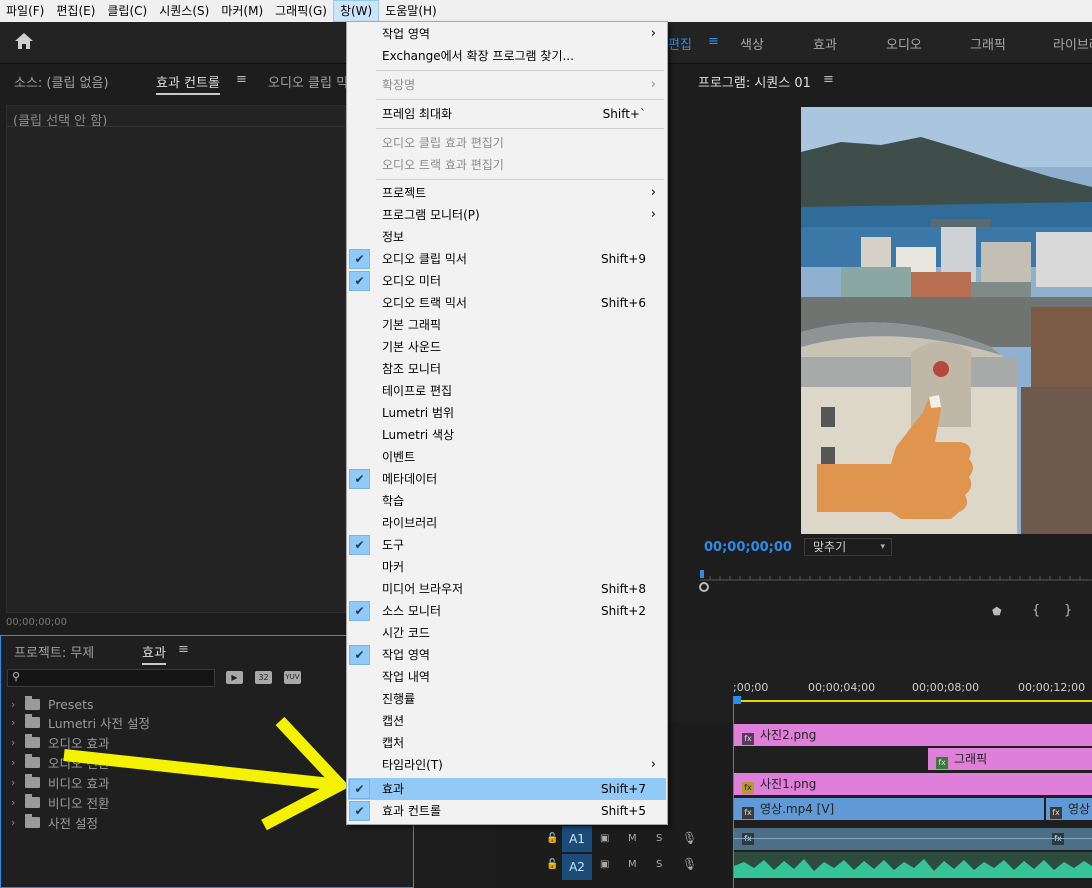 The image size is (1092, 888). What do you see at coordinates (507, 611) in the screenshot?
I see `menu-item-source-monitor: ✔ 소스 모니터 Shift+2` at bounding box center [507, 611].